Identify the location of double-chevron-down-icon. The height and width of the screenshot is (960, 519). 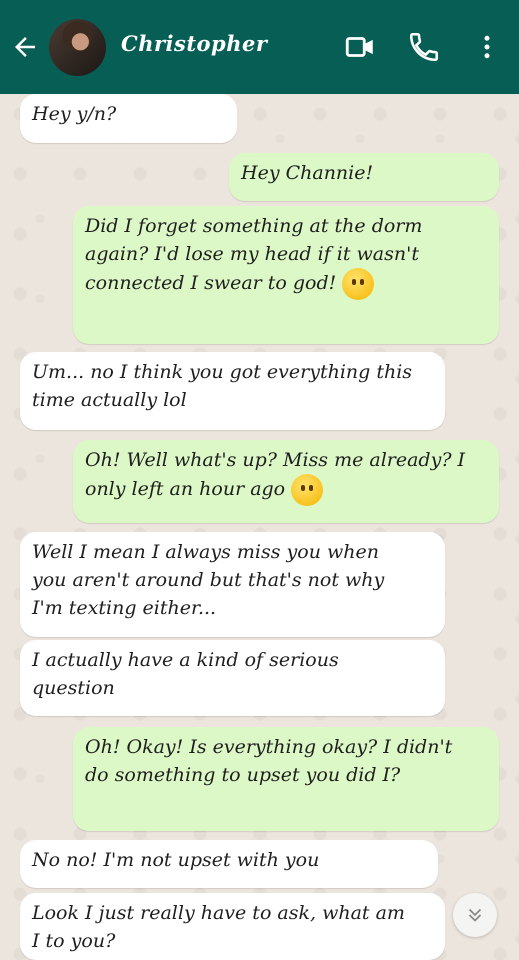
(475, 915).